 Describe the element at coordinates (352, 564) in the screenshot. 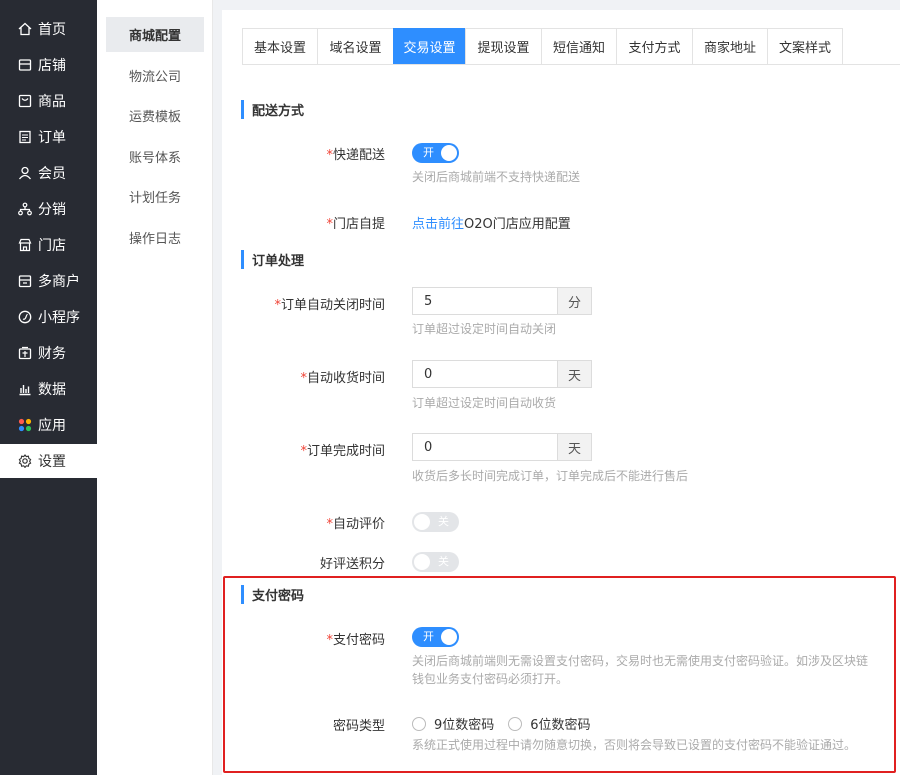

I see `review-points-label: 好评送积分` at that location.